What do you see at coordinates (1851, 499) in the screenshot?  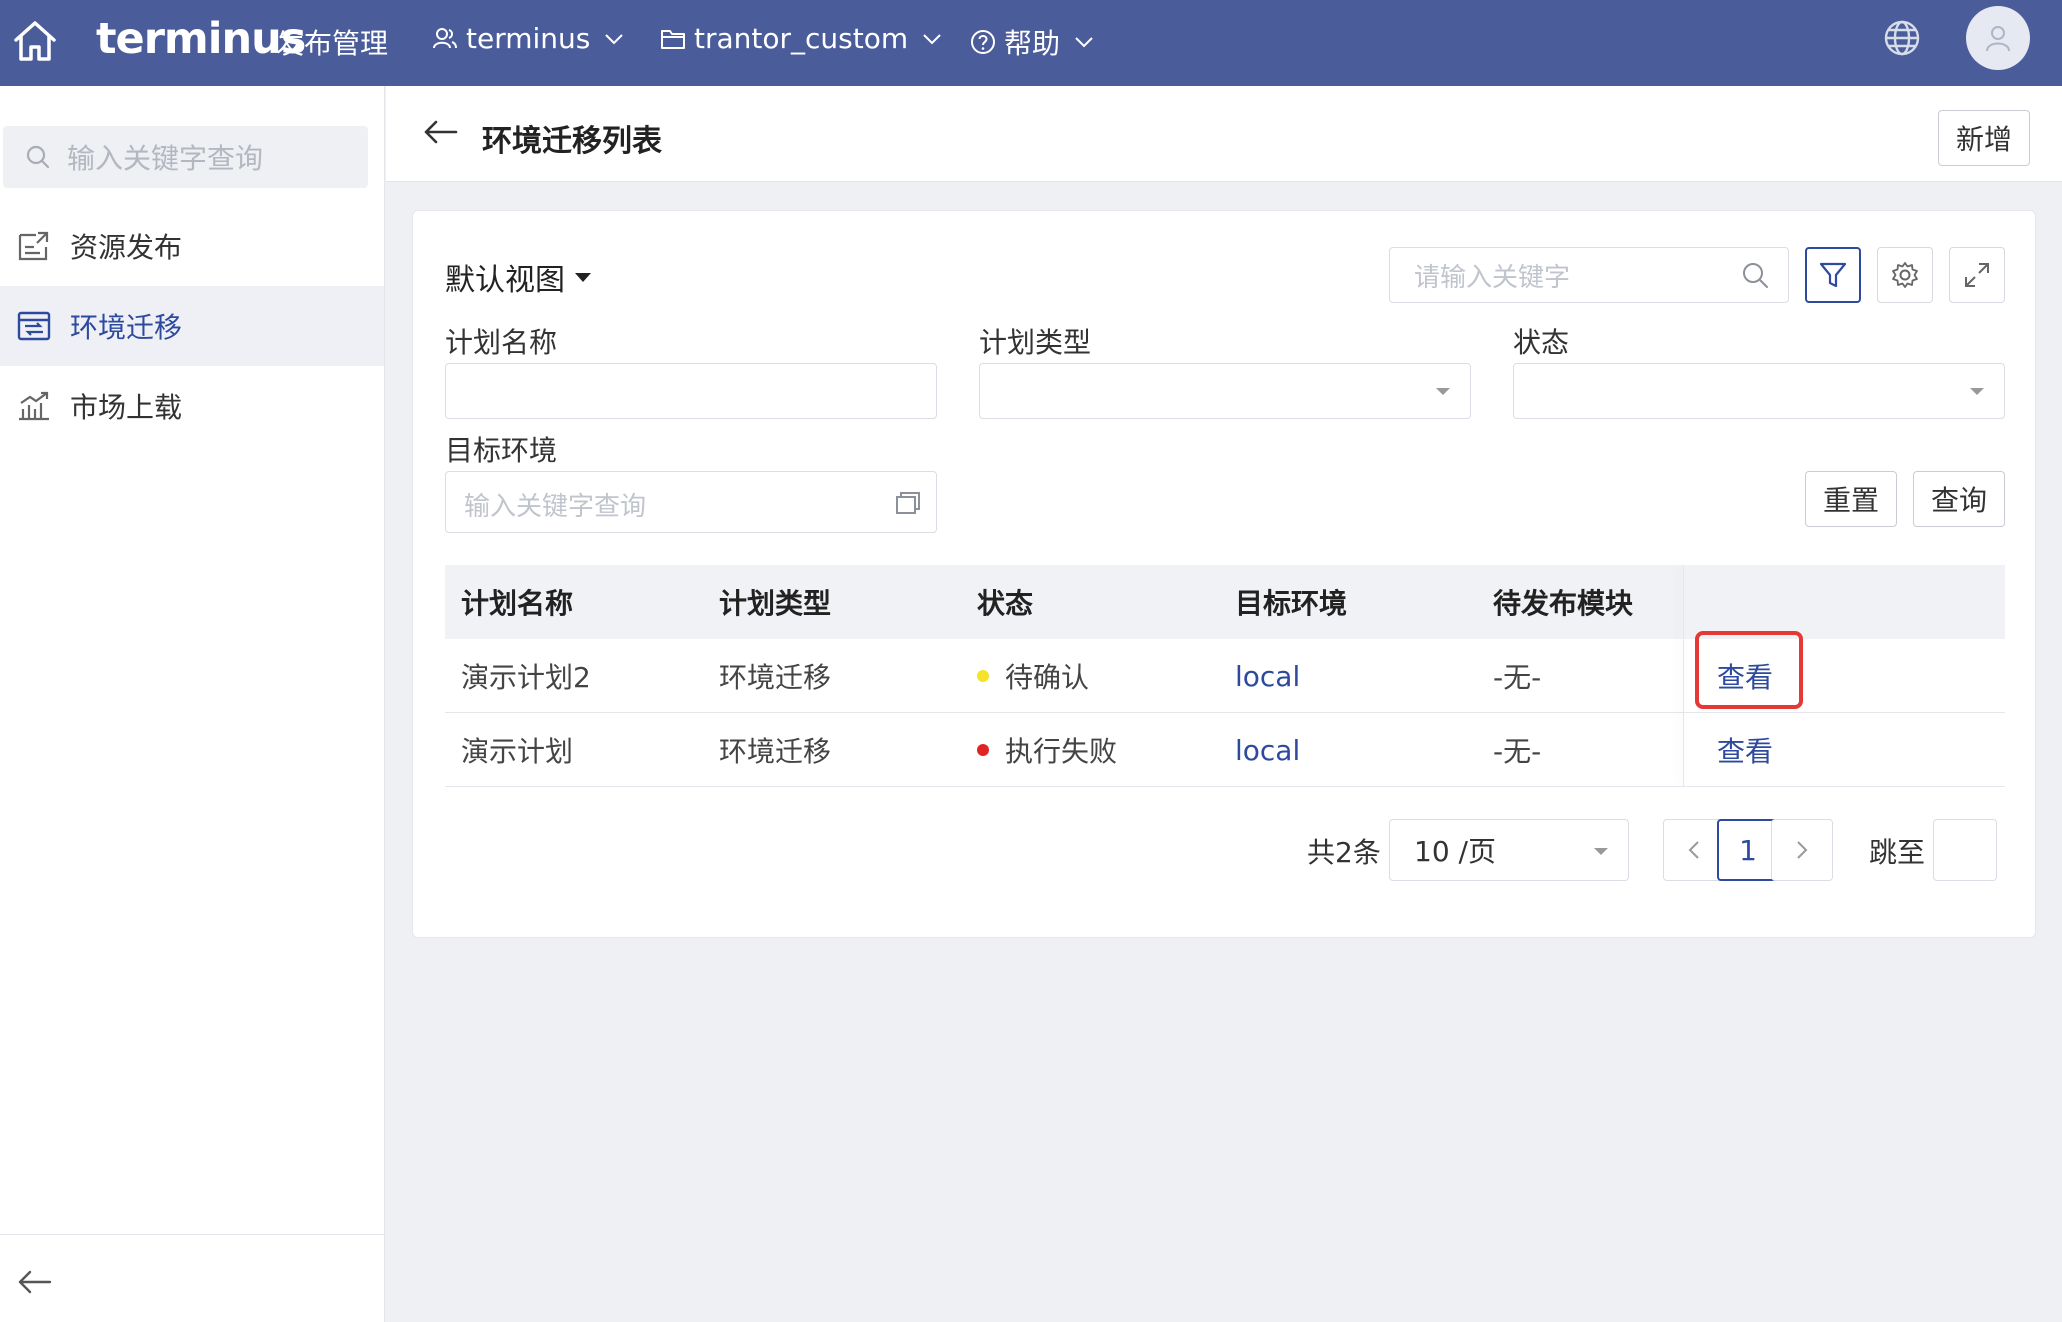 I see `reset-button: 重置` at bounding box center [1851, 499].